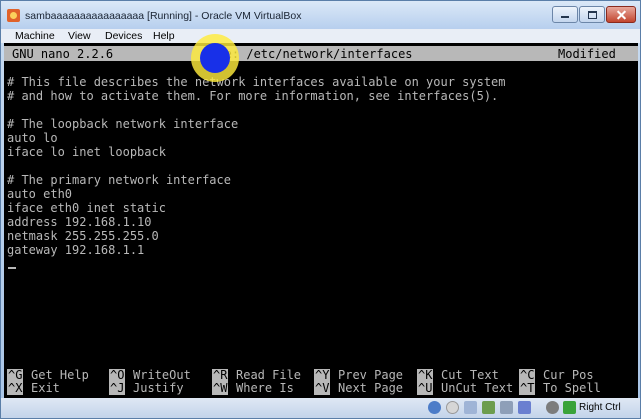  What do you see at coordinates (40, 194) in the screenshot?
I see `file-line: auto eth0` at bounding box center [40, 194].